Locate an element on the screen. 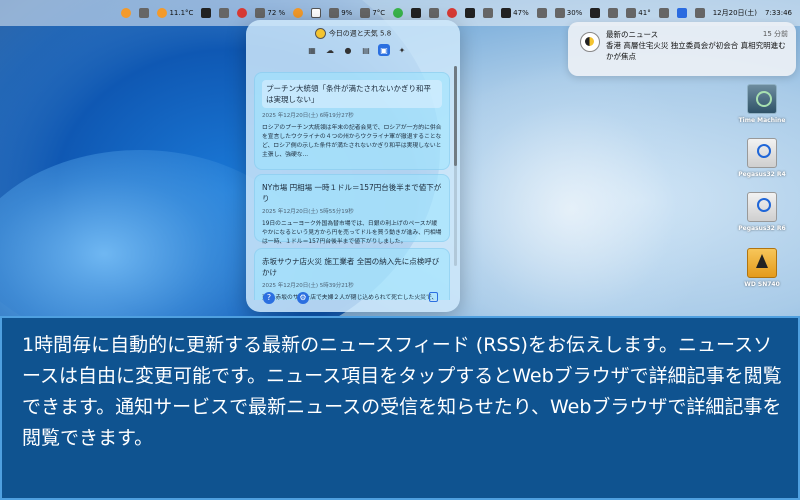  chart-icon is located at coordinates (559, 13).